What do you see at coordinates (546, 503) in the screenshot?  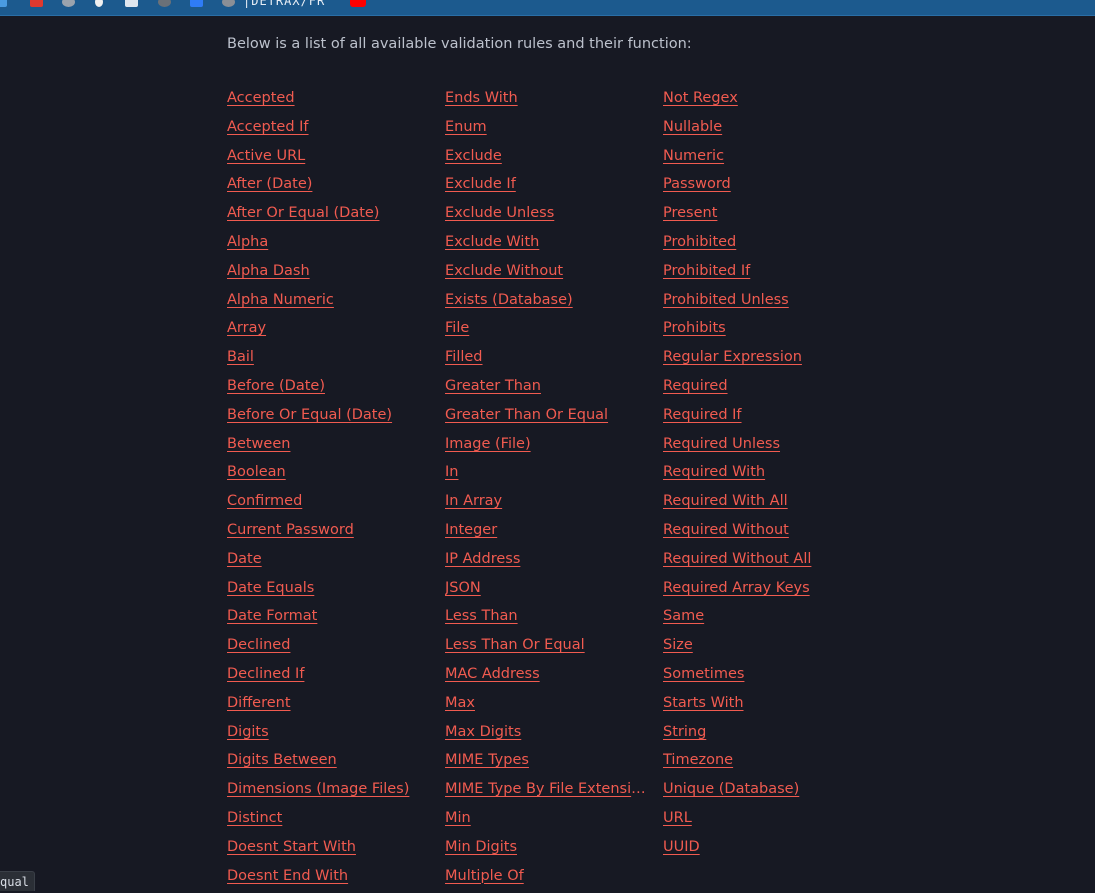 I see `rule-link: In Array` at bounding box center [546, 503].